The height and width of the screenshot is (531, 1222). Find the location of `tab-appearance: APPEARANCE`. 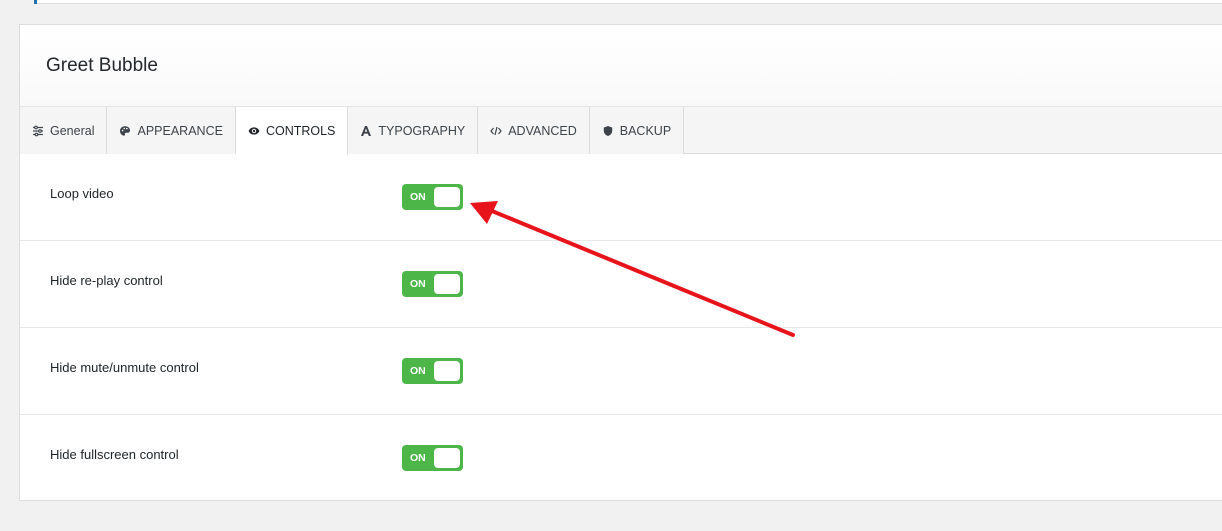

tab-appearance: APPEARANCE is located at coordinates (171, 130).